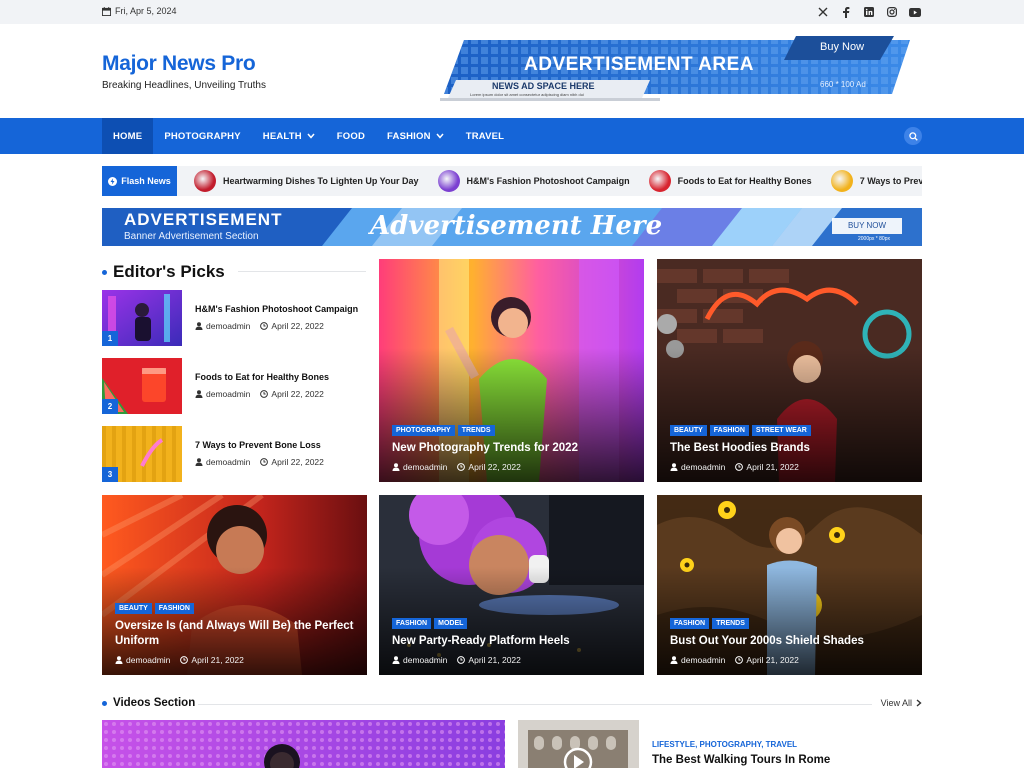 The height and width of the screenshot is (768, 1024). What do you see at coordinates (741, 760) in the screenshot?
I see `video-title: The Best Walking Tours In Rome` at bounding box center [741, 760].